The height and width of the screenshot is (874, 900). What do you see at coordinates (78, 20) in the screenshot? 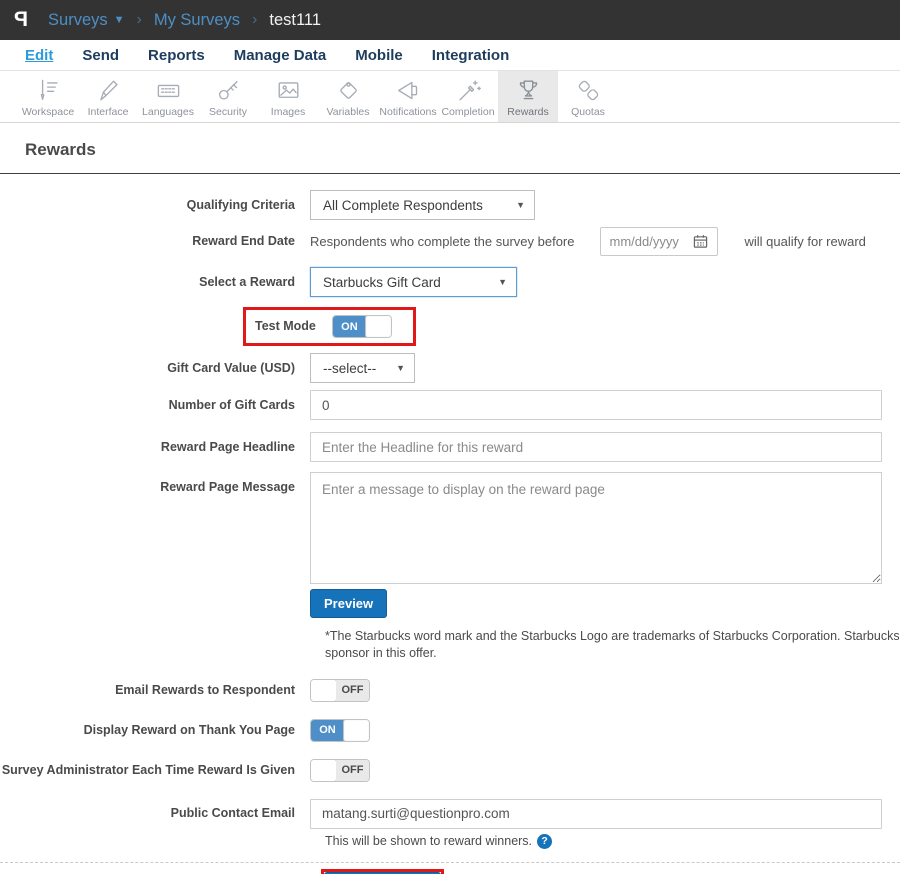
I see `breadcrumb-surveys: Surveys` at bounding box center [78, 20].